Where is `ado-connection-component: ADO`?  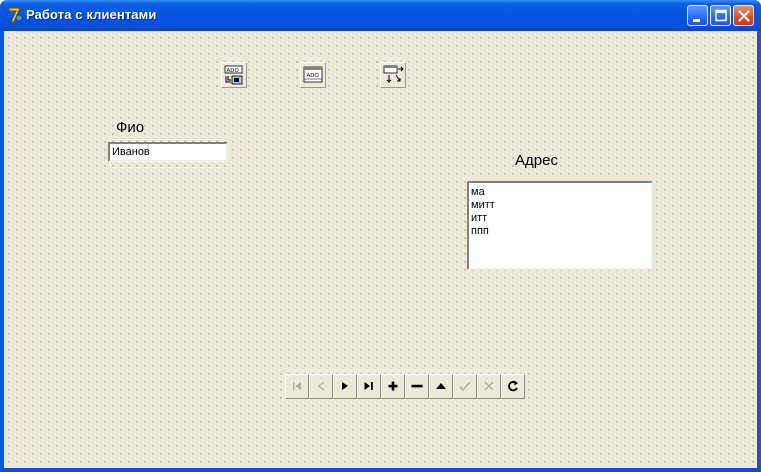 ado-connection-component: ADO is located at coordinates (234, 75).